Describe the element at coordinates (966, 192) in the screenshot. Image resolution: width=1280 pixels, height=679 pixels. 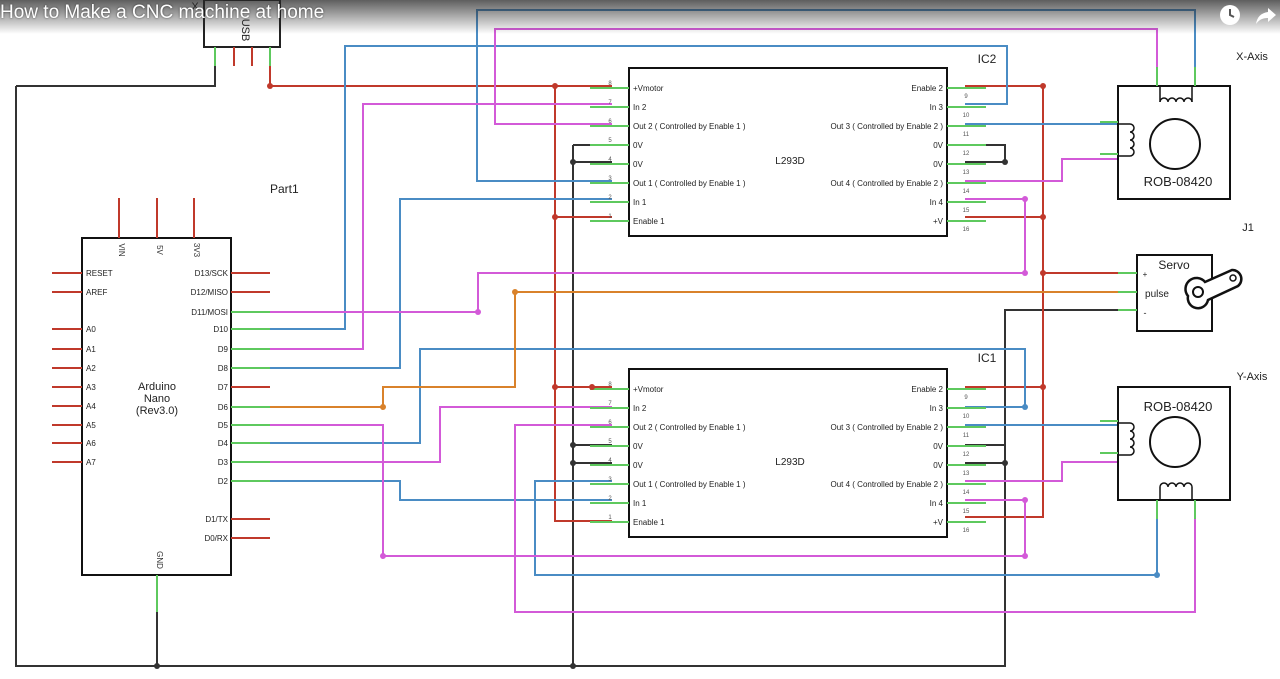
I see `ic2-right-pin-number: 14` at that location.